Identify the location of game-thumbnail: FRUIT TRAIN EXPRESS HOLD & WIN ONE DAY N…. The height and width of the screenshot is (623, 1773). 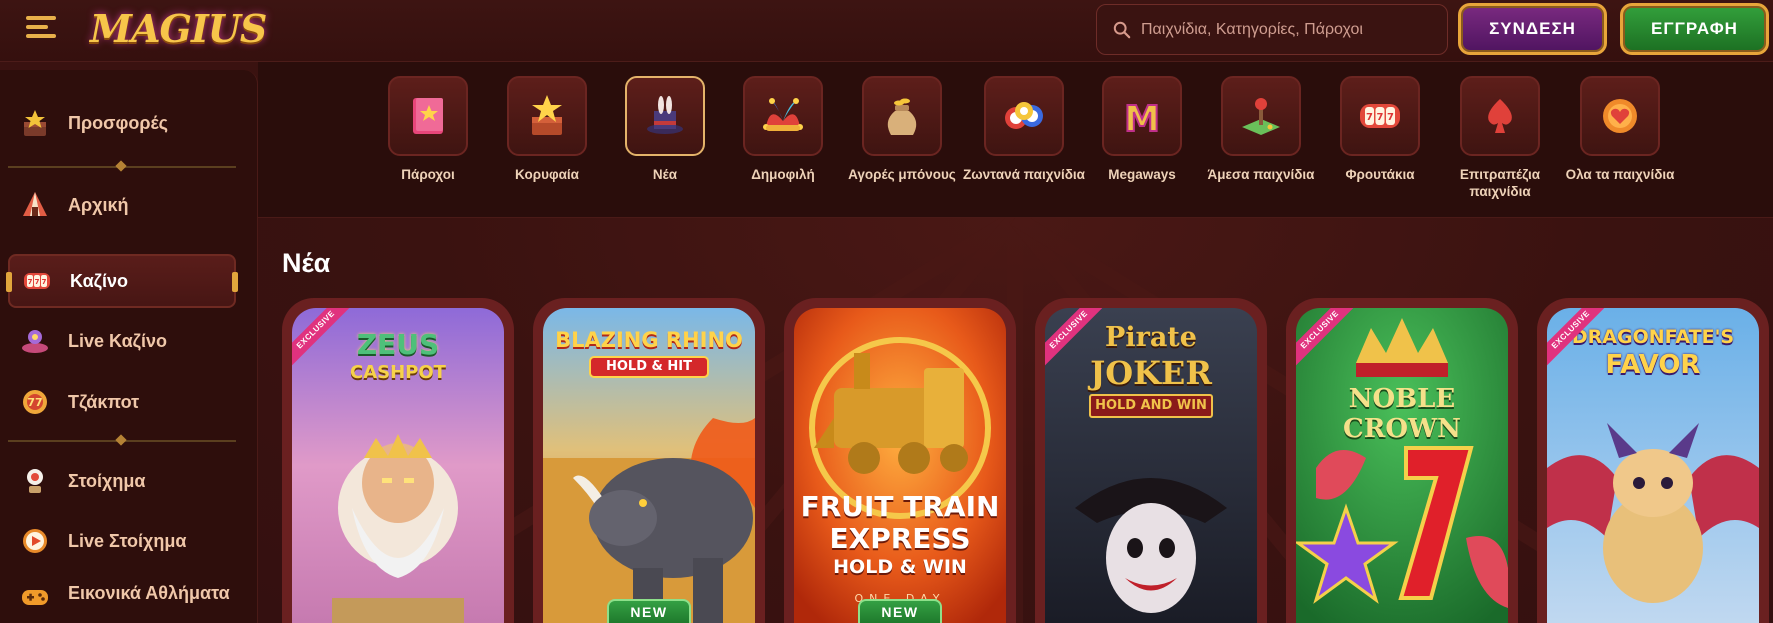
(900, 465).